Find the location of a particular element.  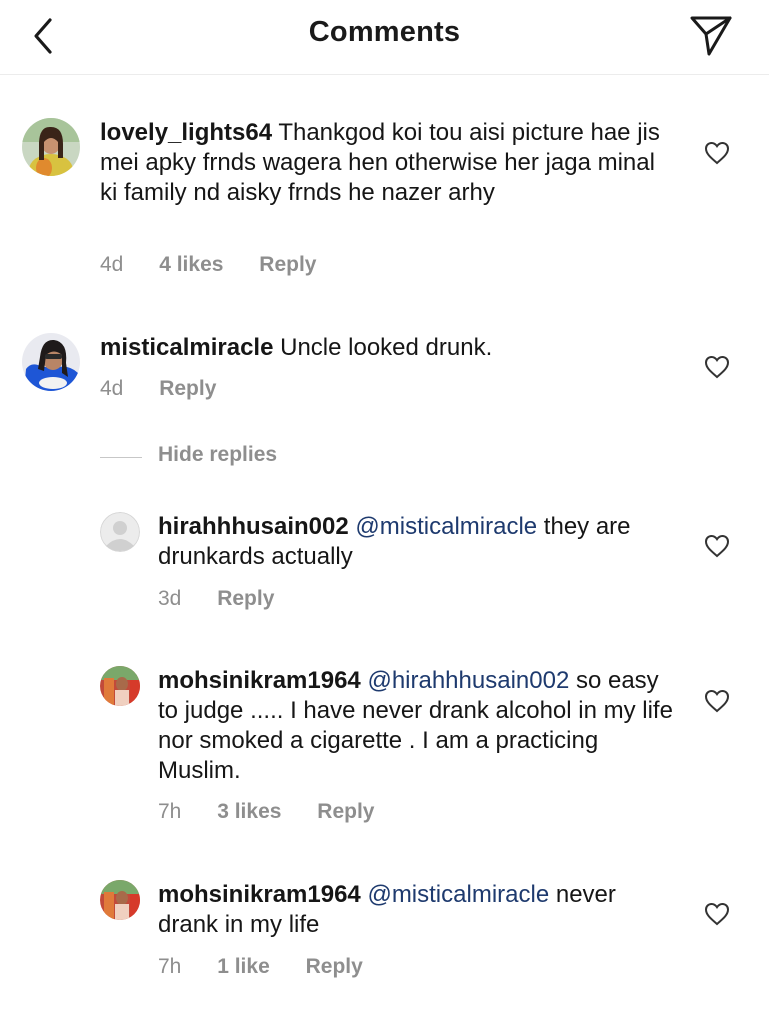

reply-meta: 7h 3 likes Reply is located at coordinates (281, 812).